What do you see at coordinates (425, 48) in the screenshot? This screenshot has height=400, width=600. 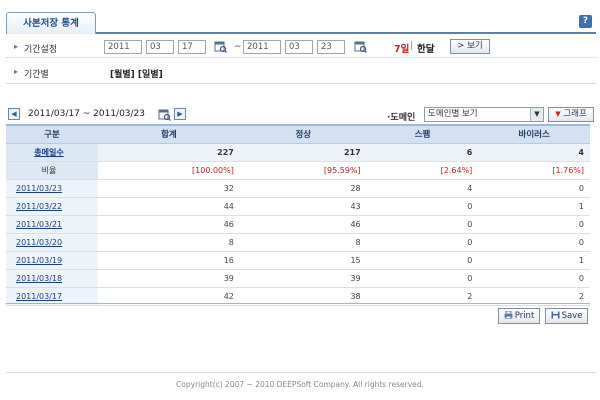 I see `quick-month-link: 한달` at bounding box center [425, 48].